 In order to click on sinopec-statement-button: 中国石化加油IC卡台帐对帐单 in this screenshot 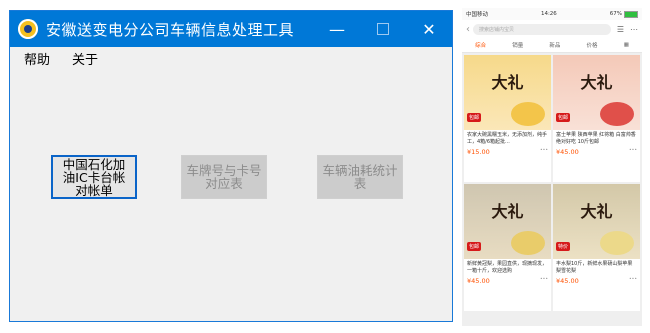, I will do `click(94, 177)`.